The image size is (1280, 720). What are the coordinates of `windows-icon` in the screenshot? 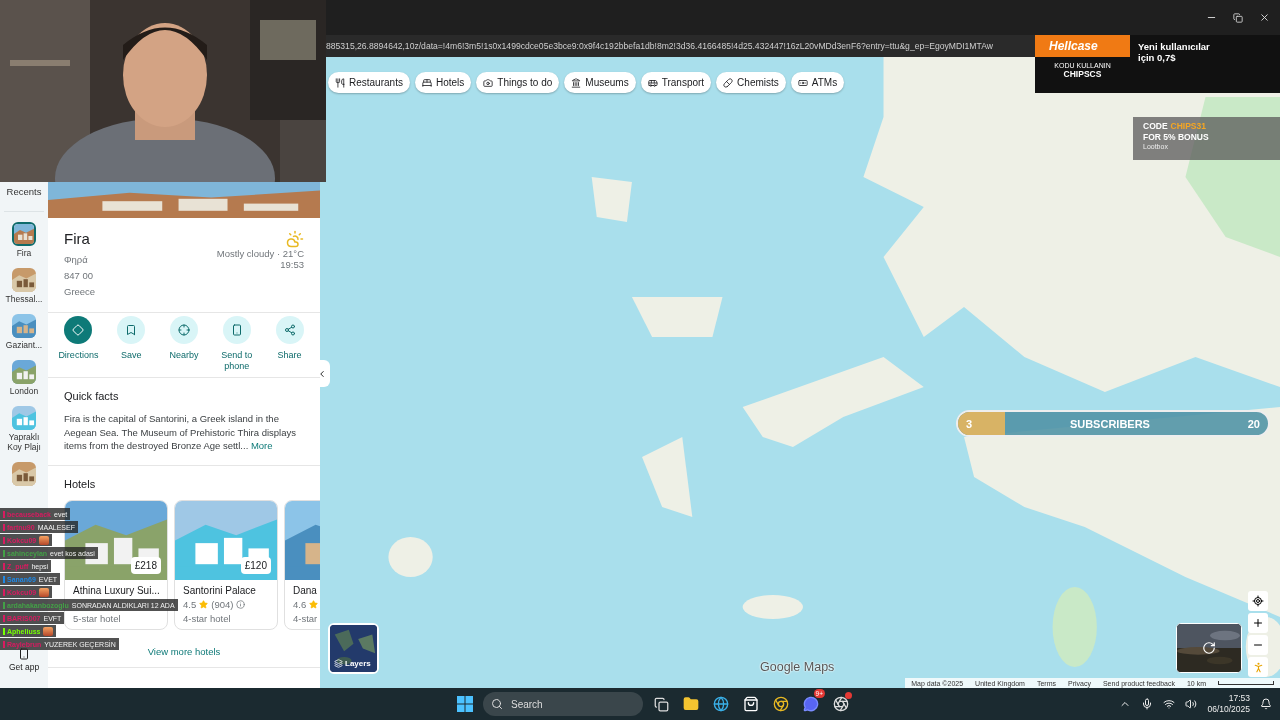 It's located at (465, 704).